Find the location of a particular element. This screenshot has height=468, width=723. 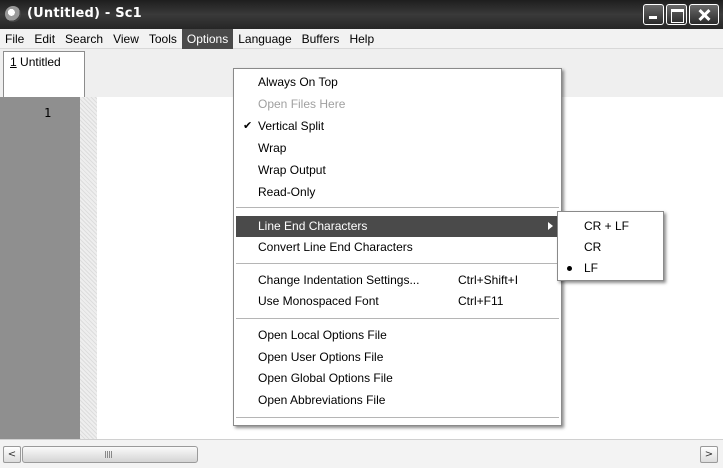

menu-item-shortcut: Ctrl+Shift+I is located at coordinates (488, 280).